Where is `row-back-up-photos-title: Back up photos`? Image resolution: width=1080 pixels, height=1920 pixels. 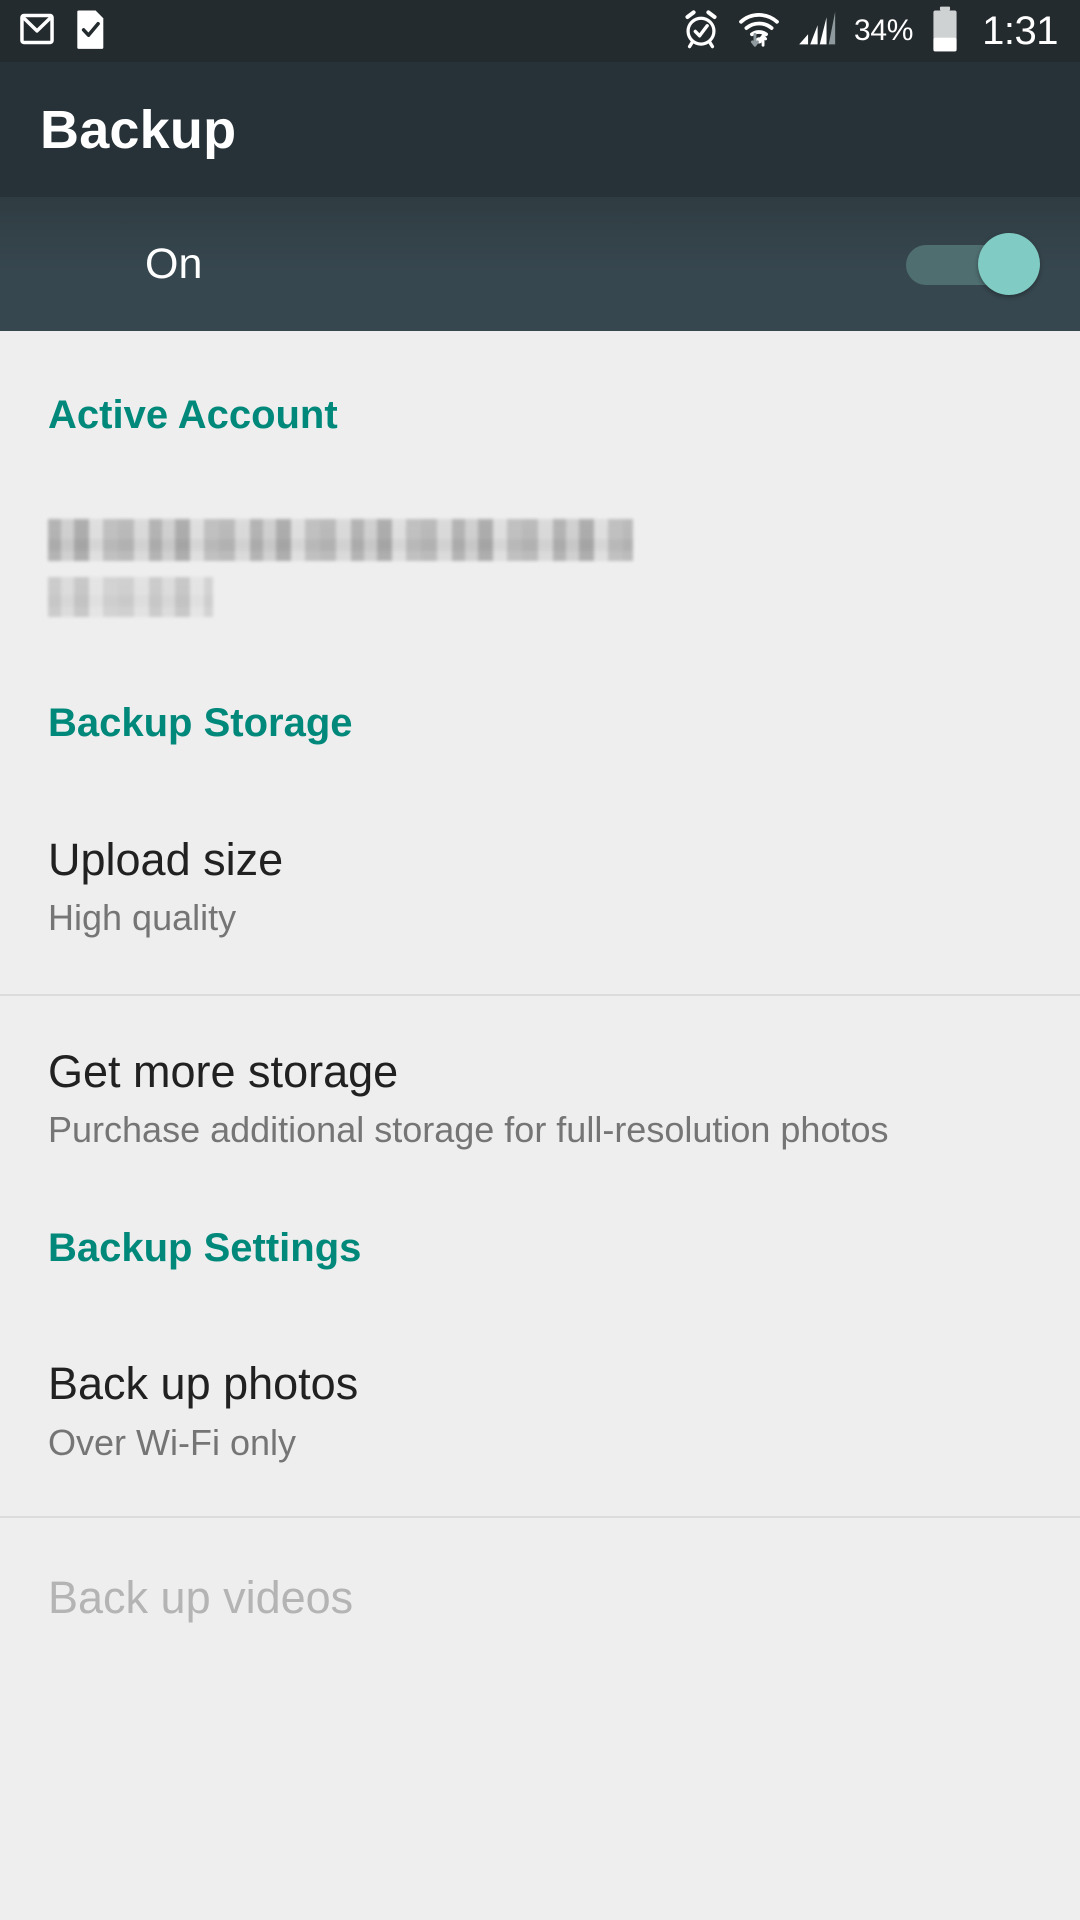 row-back-up-photos-title: Back up photos is located at coordinates (203, 1384).